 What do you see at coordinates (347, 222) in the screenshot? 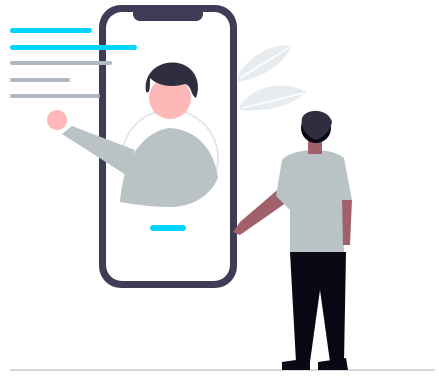
I see `viewer-right-arm` at bounding box center [347, 222].